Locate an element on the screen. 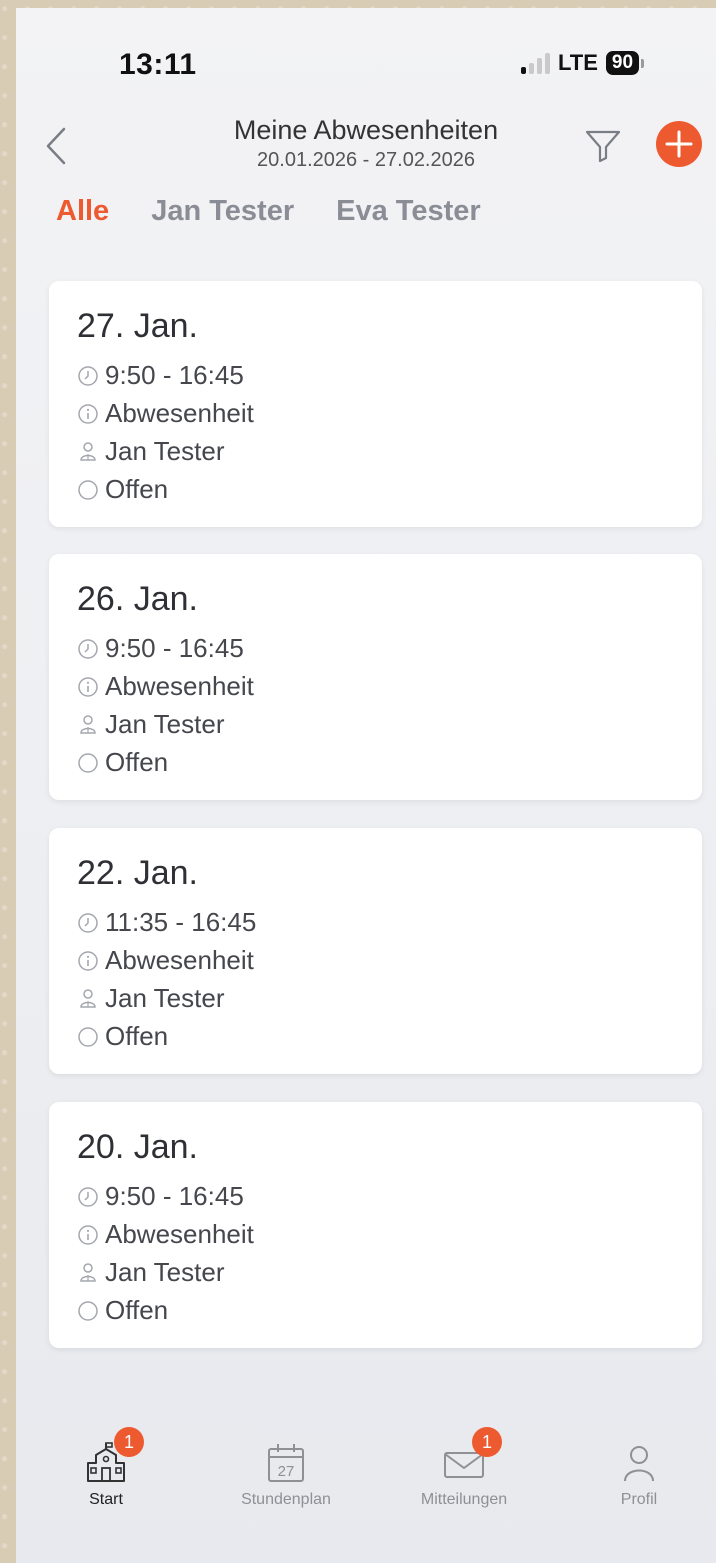  tab-mitteilungen: 1 Mitteilungen is located at coordinates (464, 1466).